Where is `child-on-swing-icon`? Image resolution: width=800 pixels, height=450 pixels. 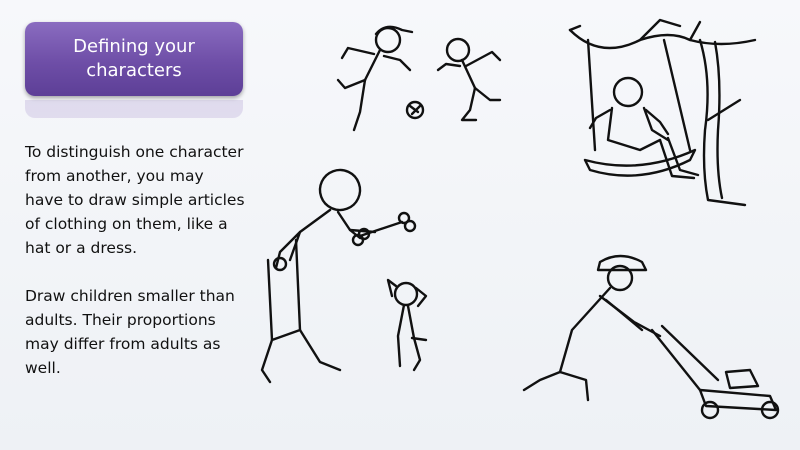
child-on-swing-icon is located at coordinates (662, 112).